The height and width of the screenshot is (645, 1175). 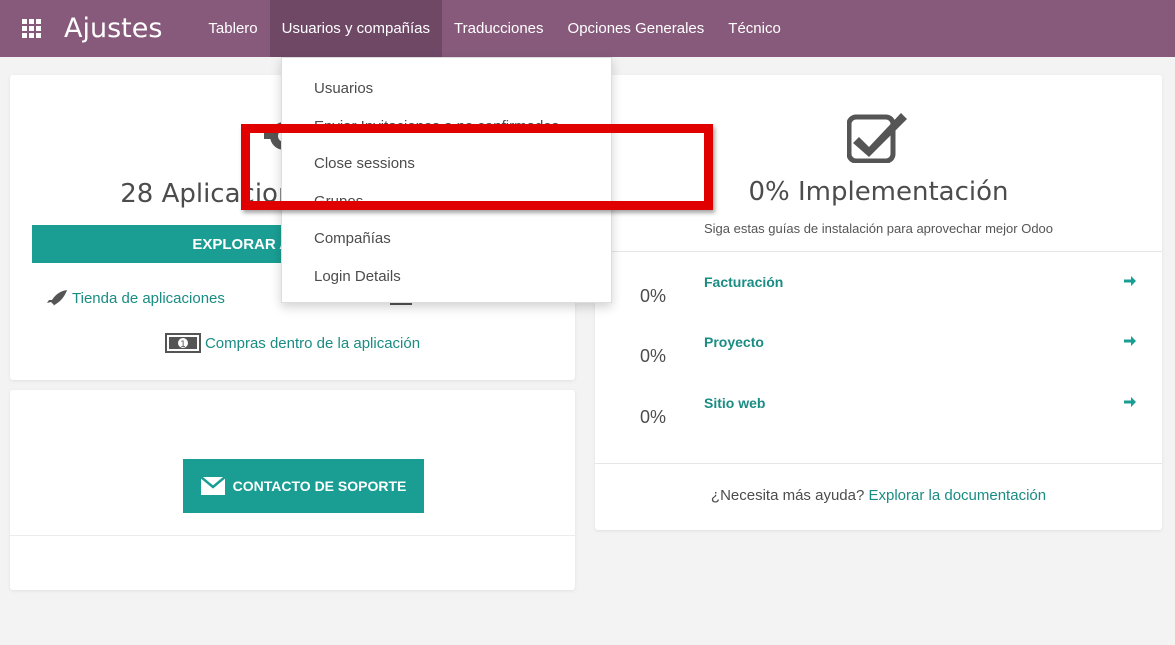 I want to click on contact-support-button: CONTACTO DE SOPORTE, so click(x=303, y=486).